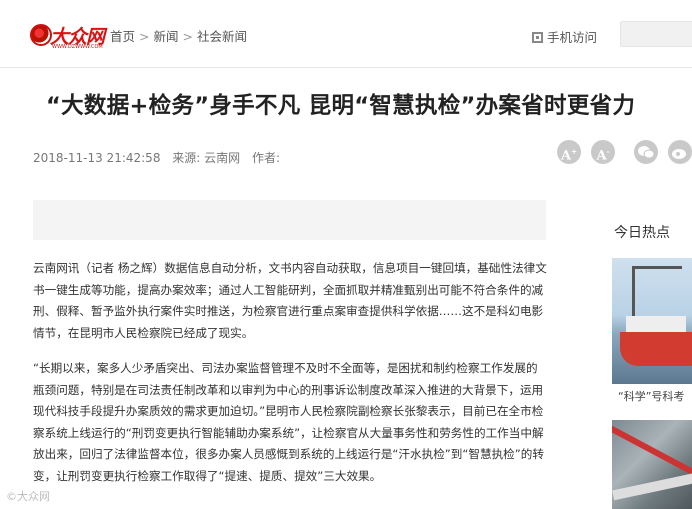 The width and height of the screenshot is (692, 509). I want to click on weibo-icon, so click(680, 152).